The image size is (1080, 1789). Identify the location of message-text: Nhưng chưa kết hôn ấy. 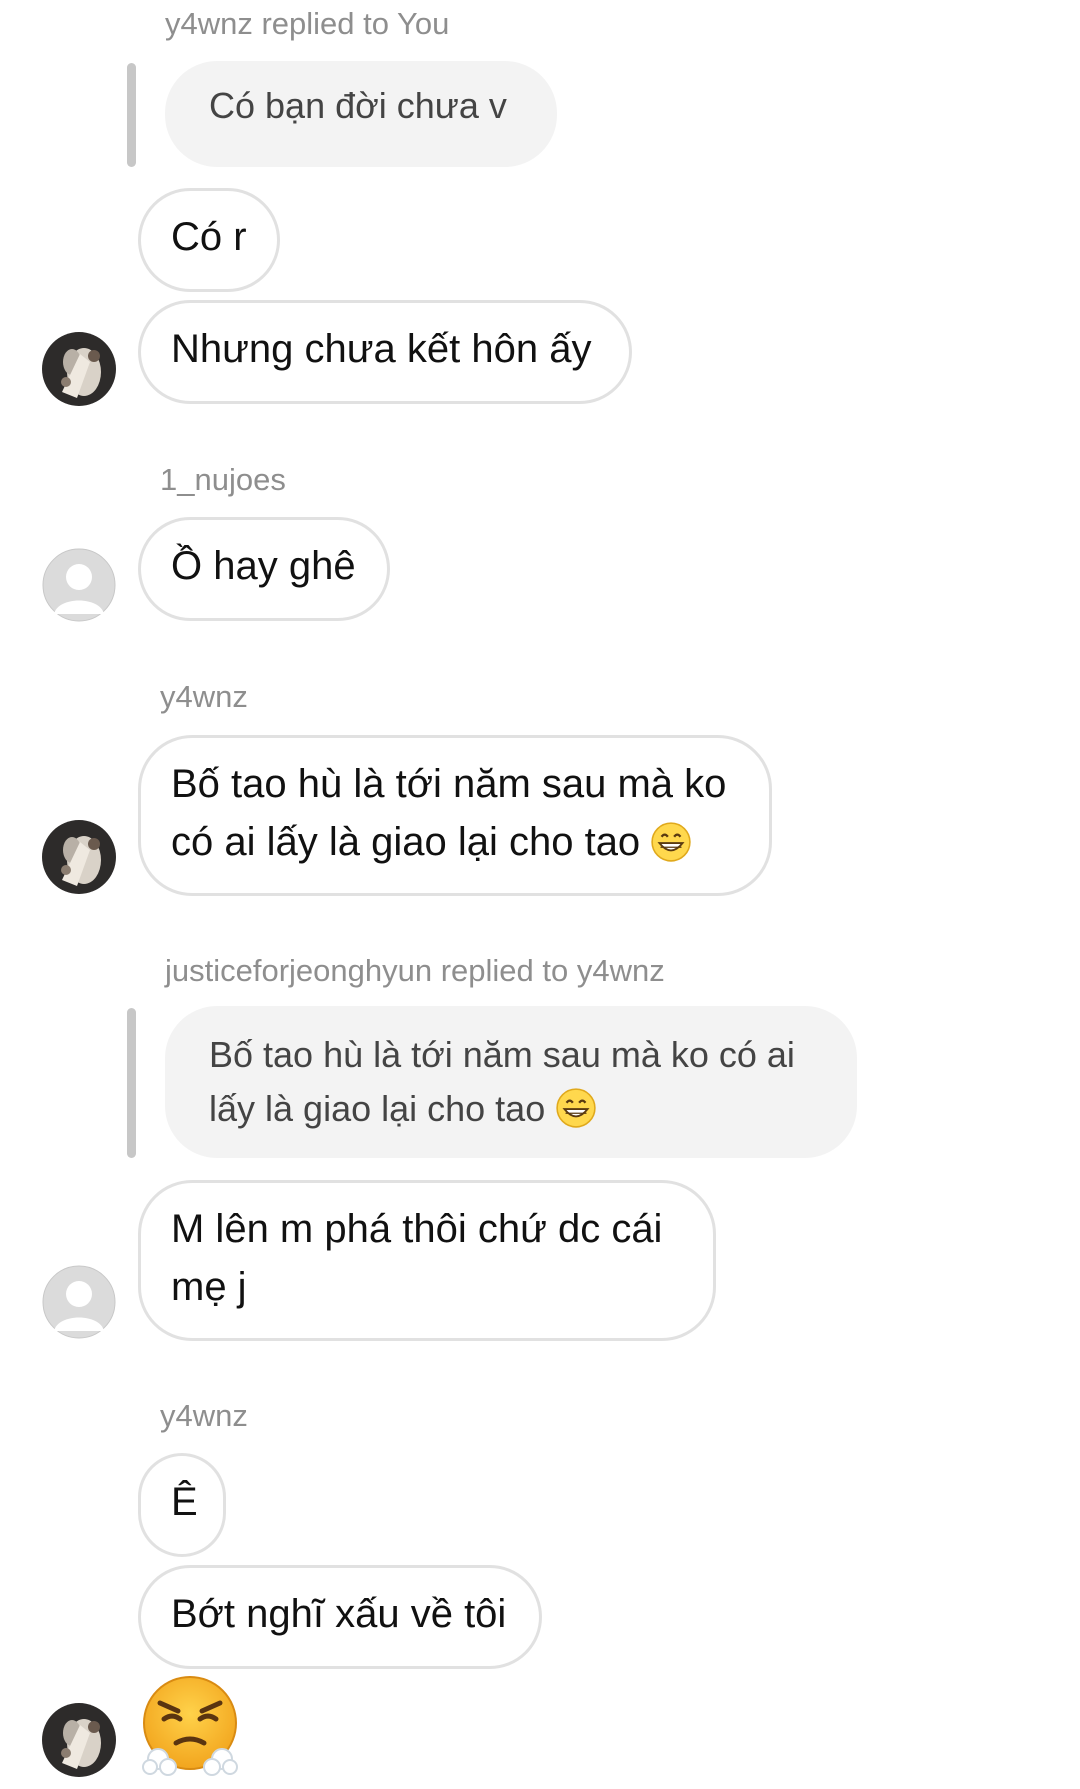
(381, 349).